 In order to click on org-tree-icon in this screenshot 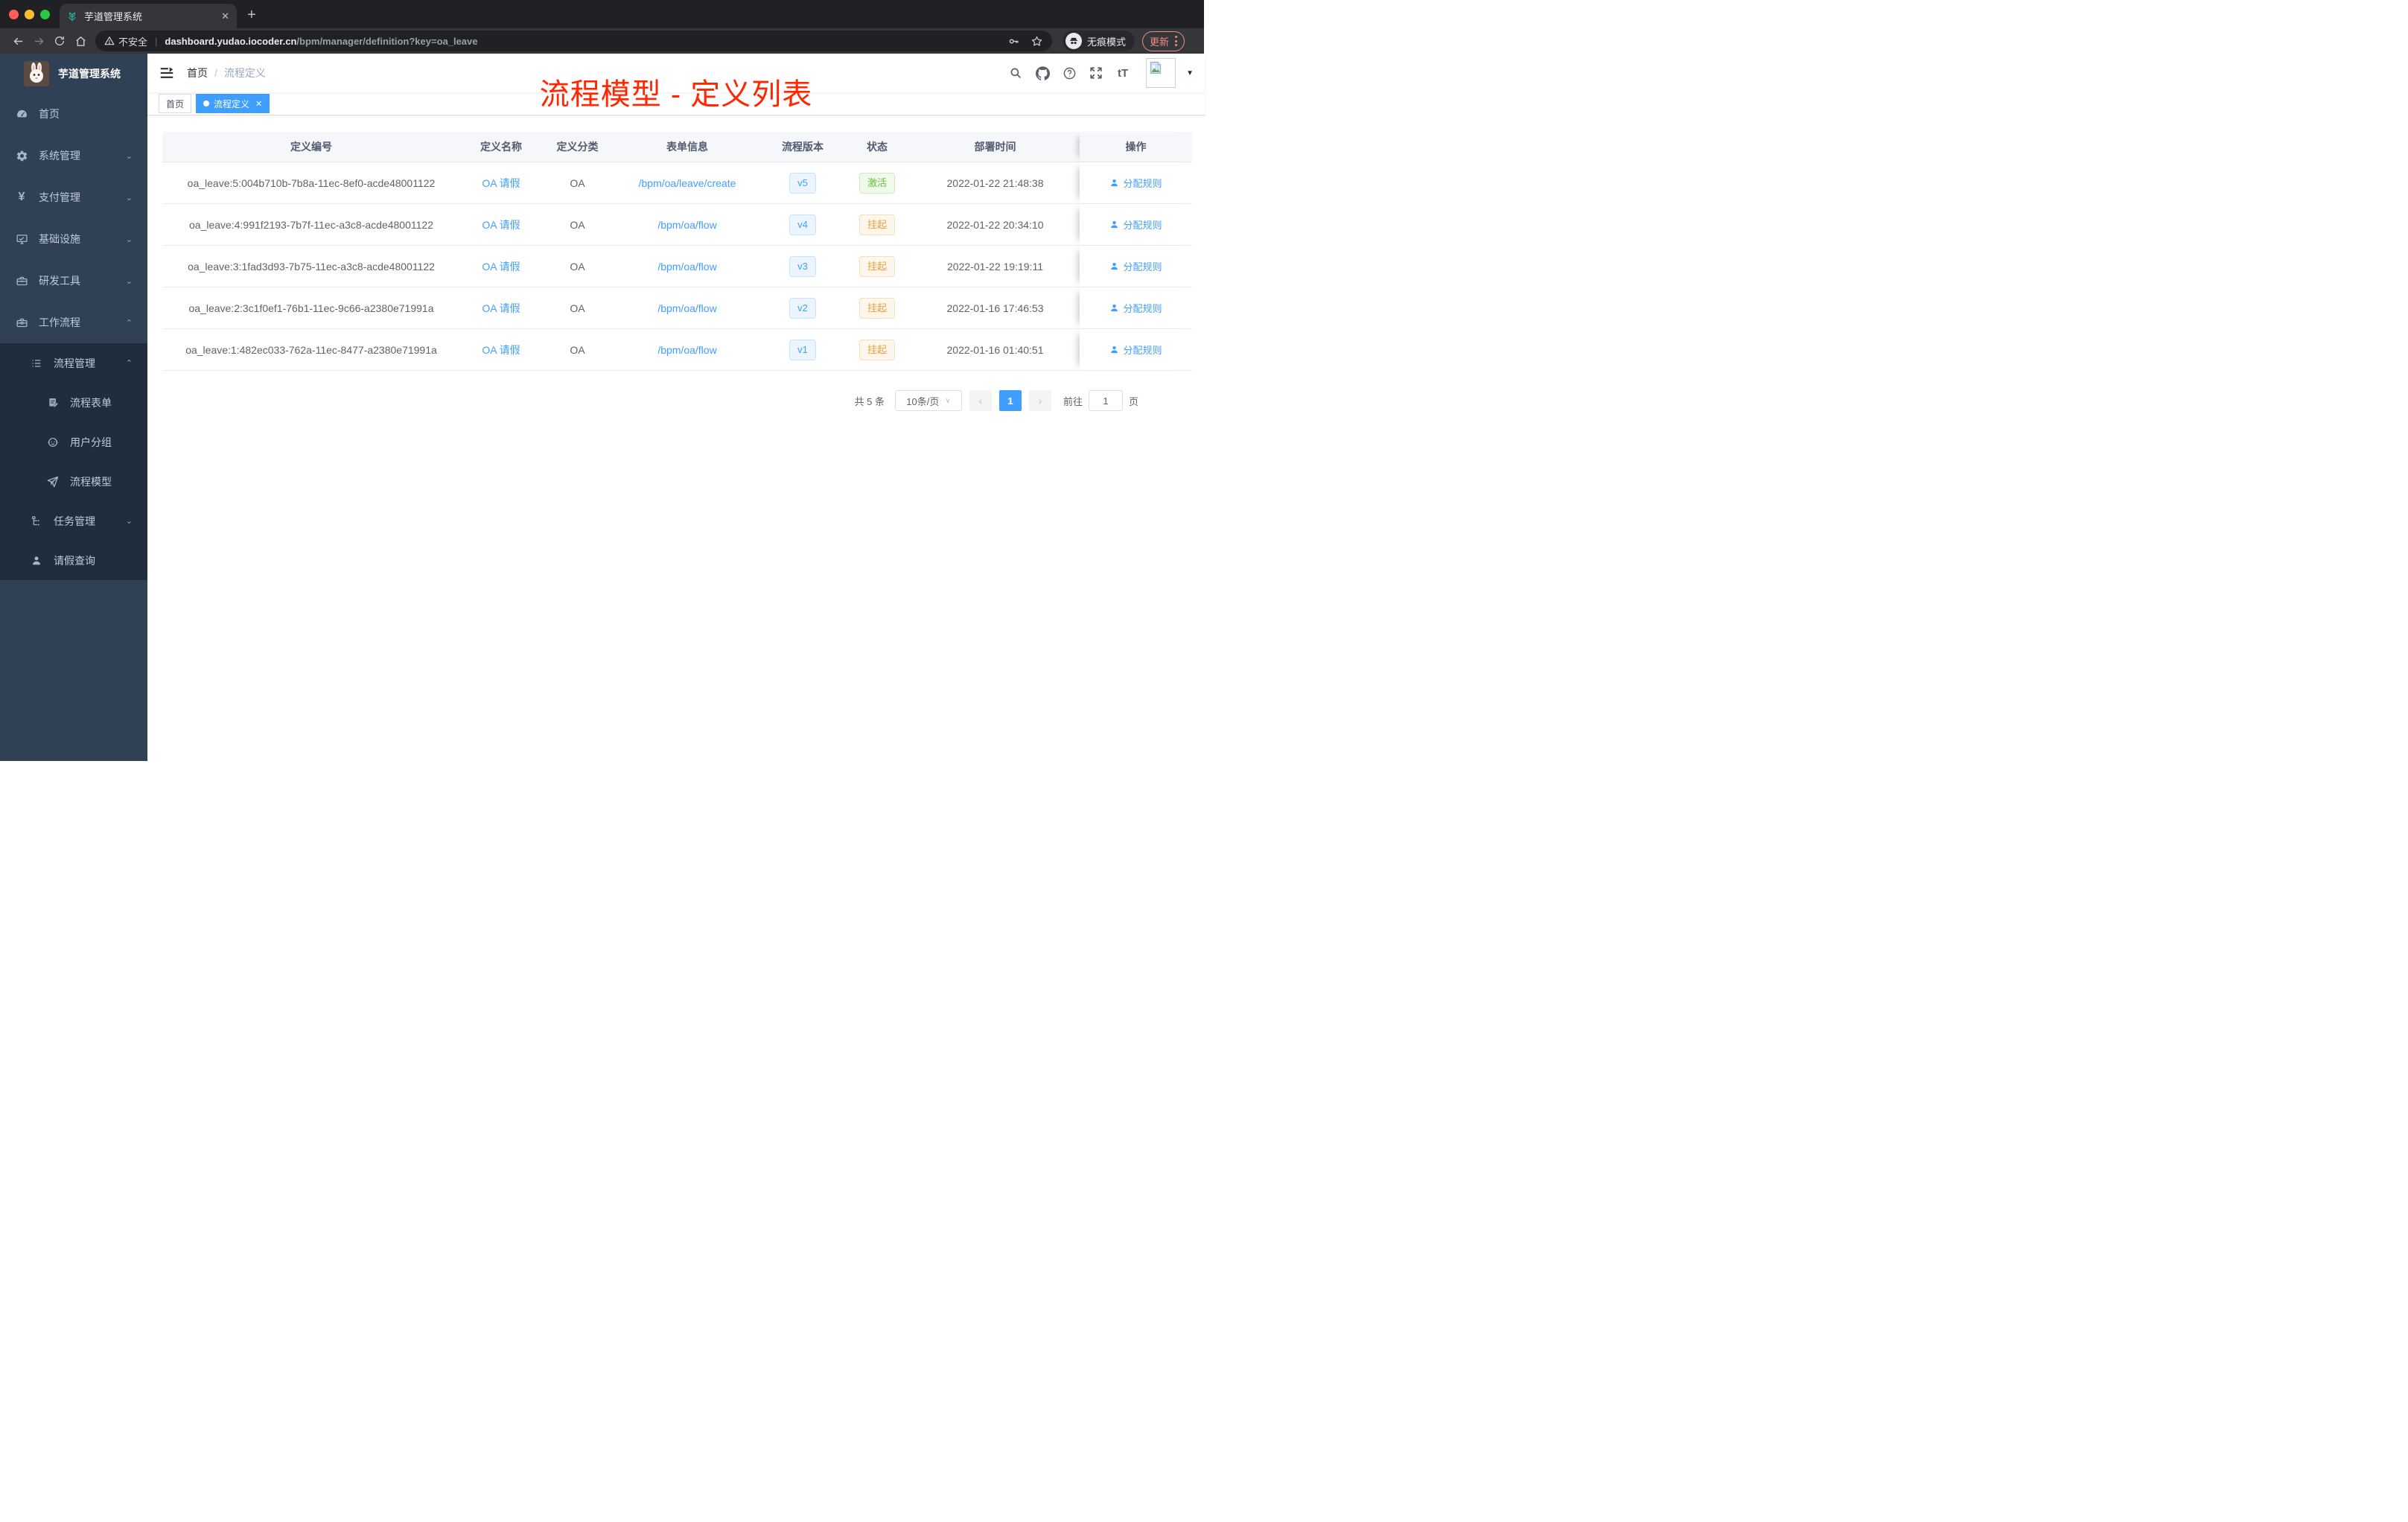, I will do `click(36, 521)`.